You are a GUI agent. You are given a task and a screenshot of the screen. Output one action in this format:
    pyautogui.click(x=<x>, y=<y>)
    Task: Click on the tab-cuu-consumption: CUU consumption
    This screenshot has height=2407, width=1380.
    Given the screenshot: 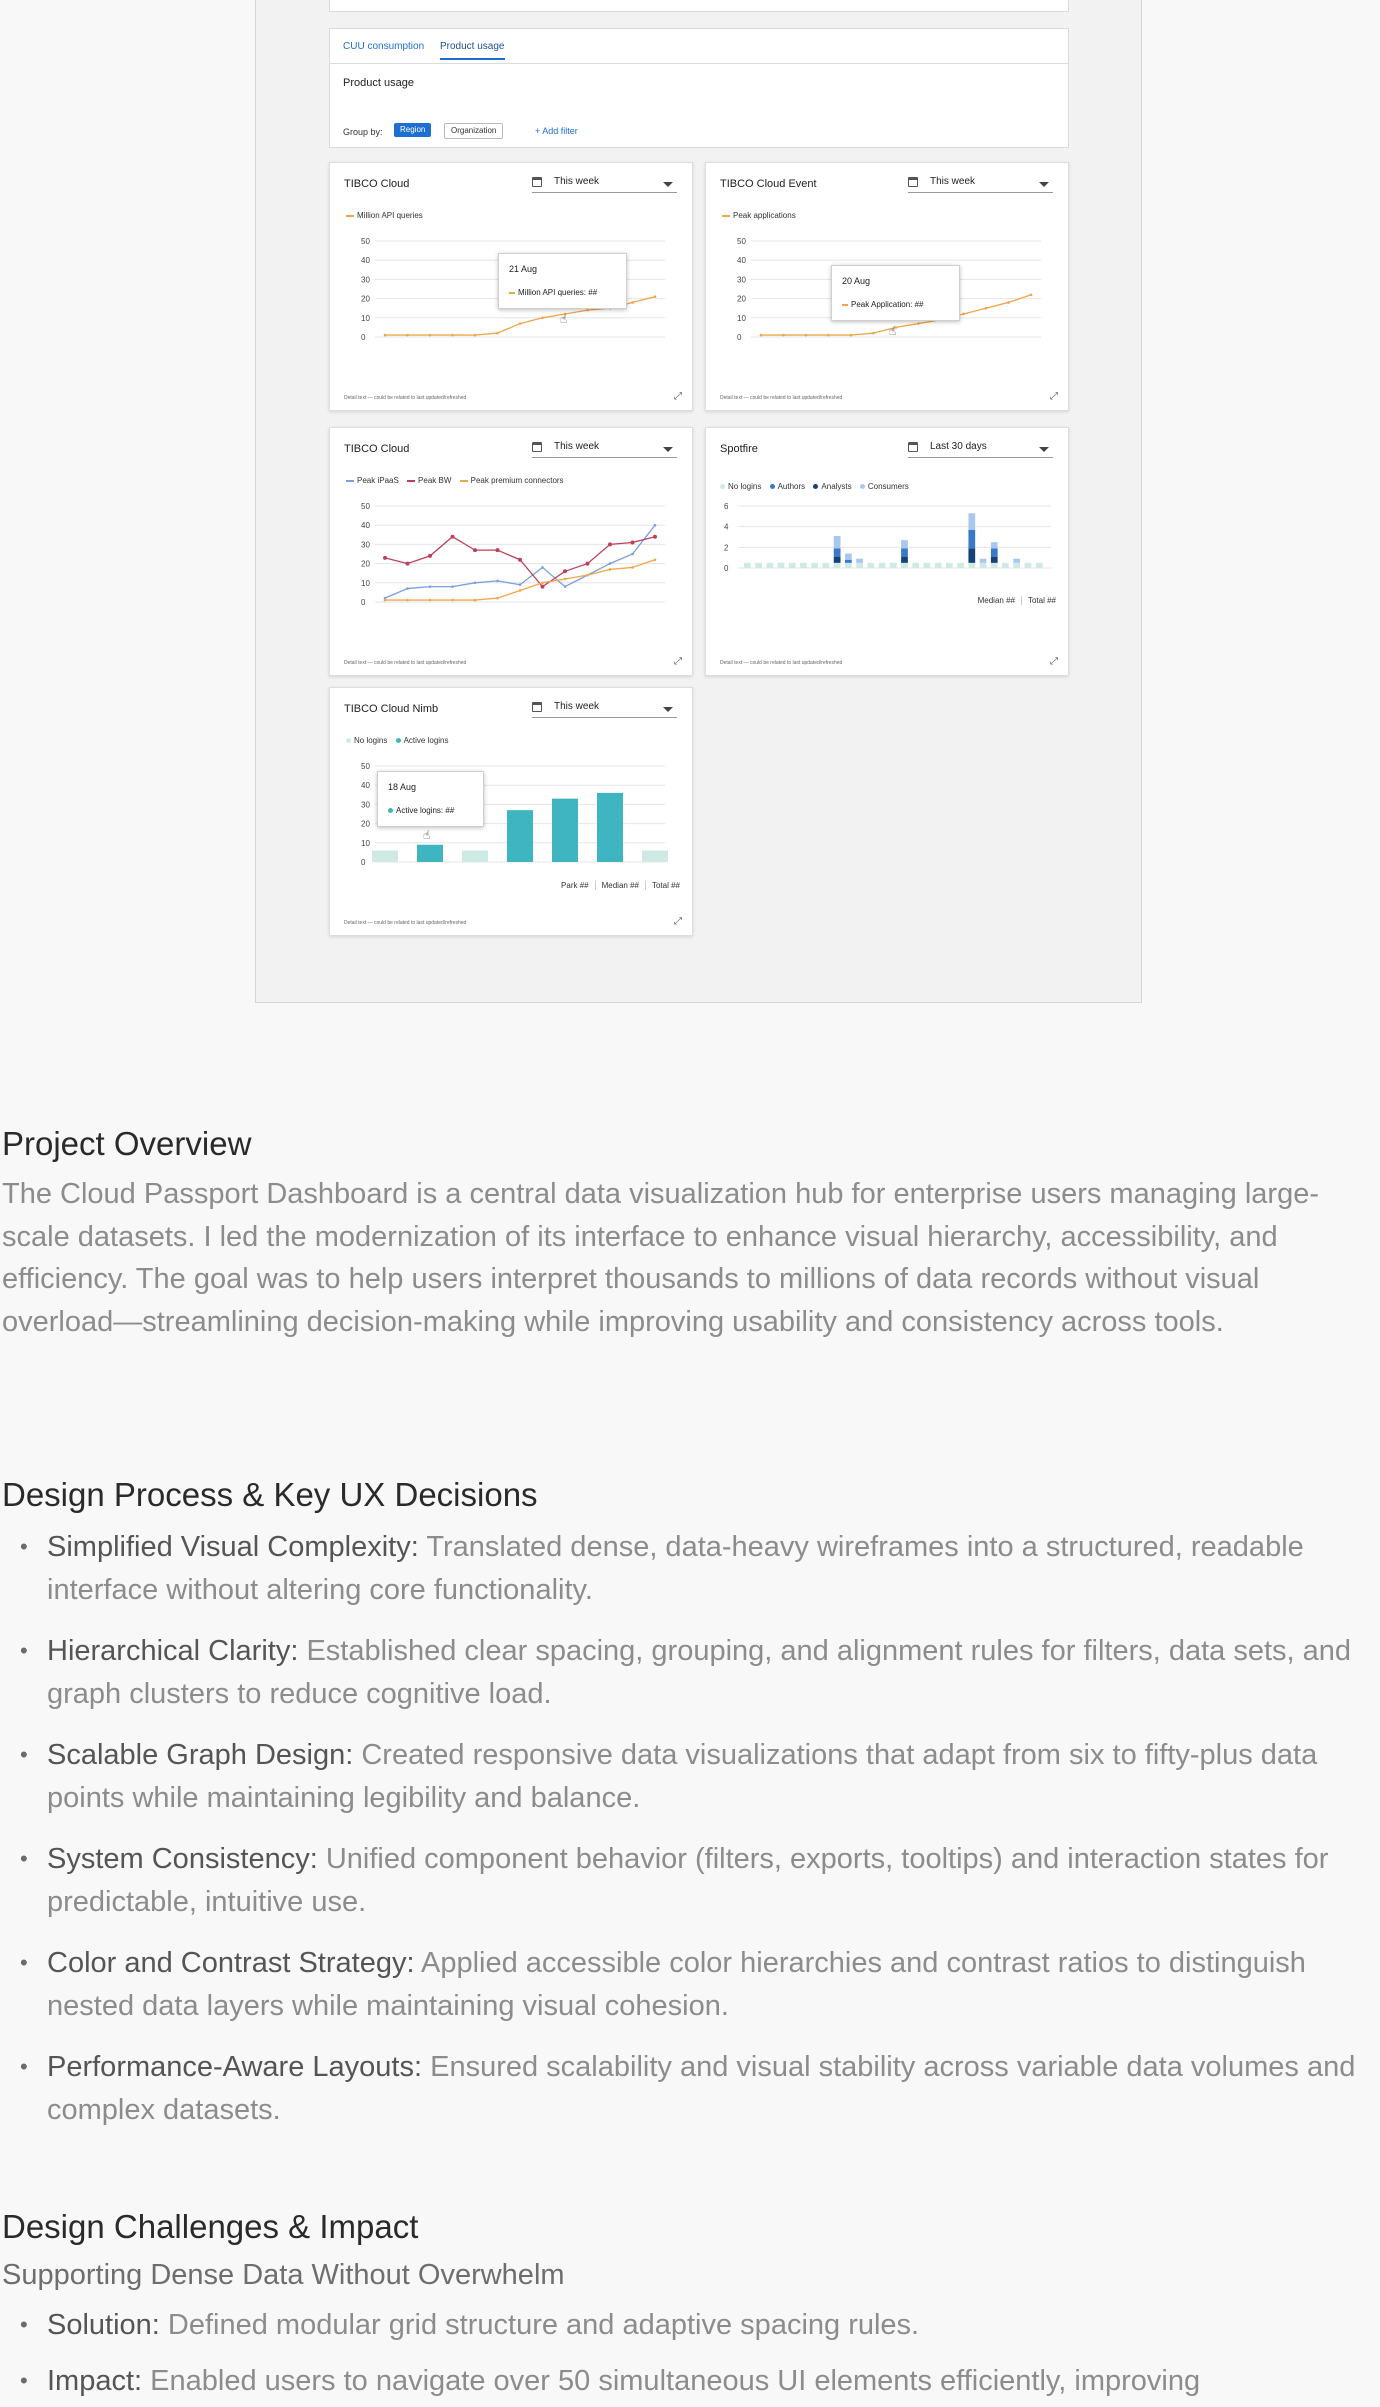 What is the action you would take?
    pyautogui.click(x=383, y=46)
    